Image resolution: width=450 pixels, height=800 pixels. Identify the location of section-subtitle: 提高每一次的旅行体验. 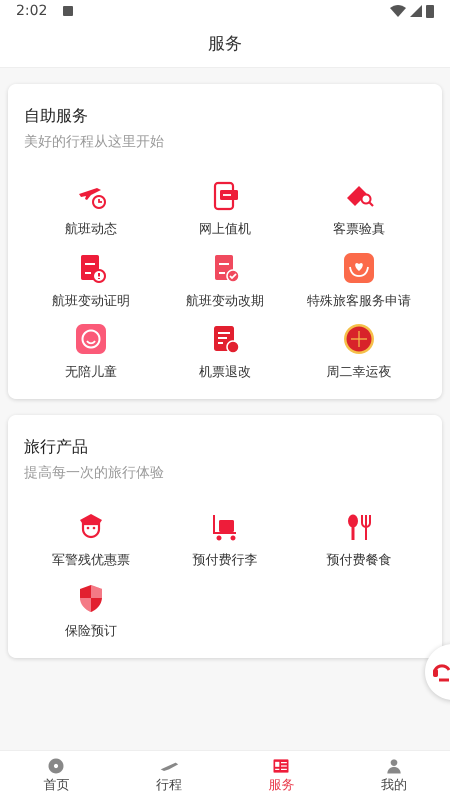
(94, 473).